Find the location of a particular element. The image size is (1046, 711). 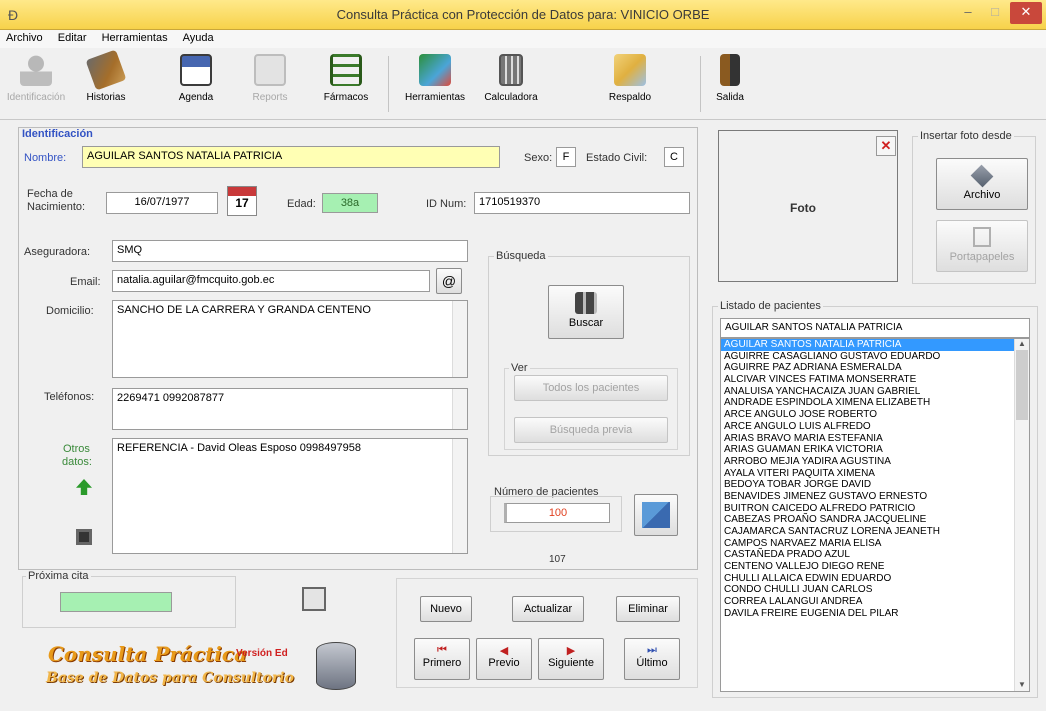

toolbar-reports-button: Reports is located at coordinates (270, 85).